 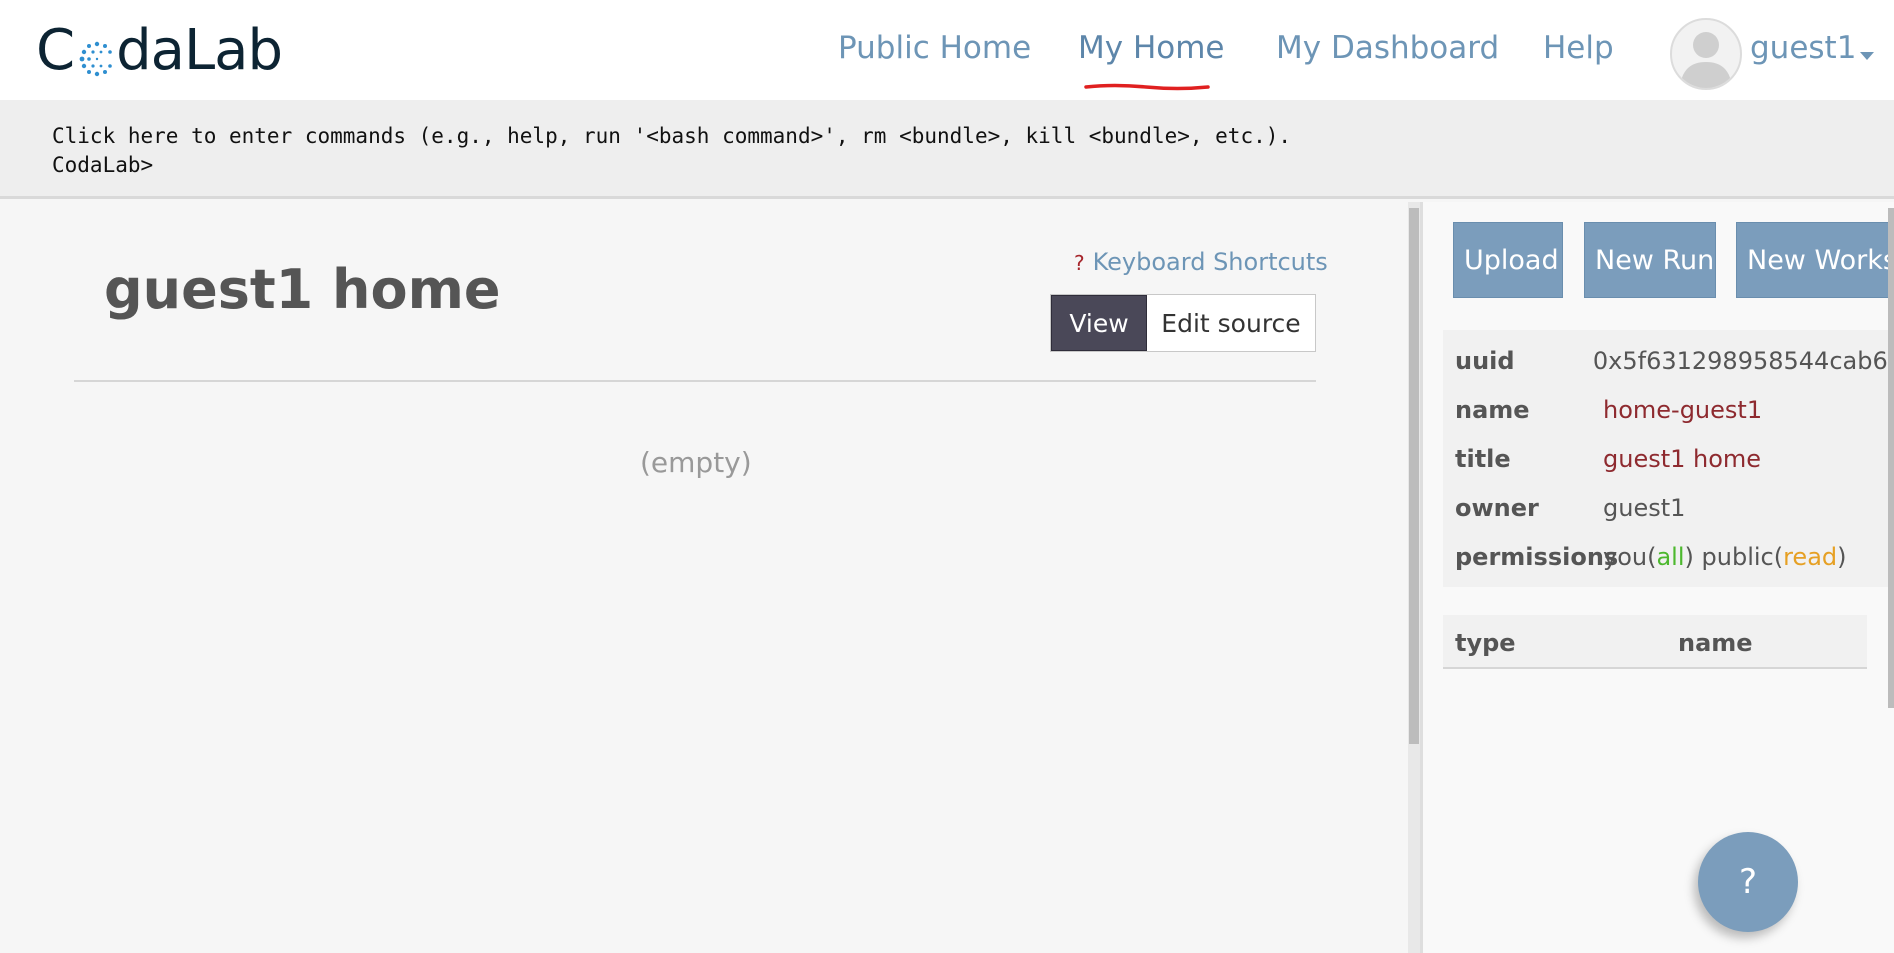 What do you see at coordinates (1748, 882) in the screenshot?
I see `help-fab-button: ?` at bounding box center [1748, 882].